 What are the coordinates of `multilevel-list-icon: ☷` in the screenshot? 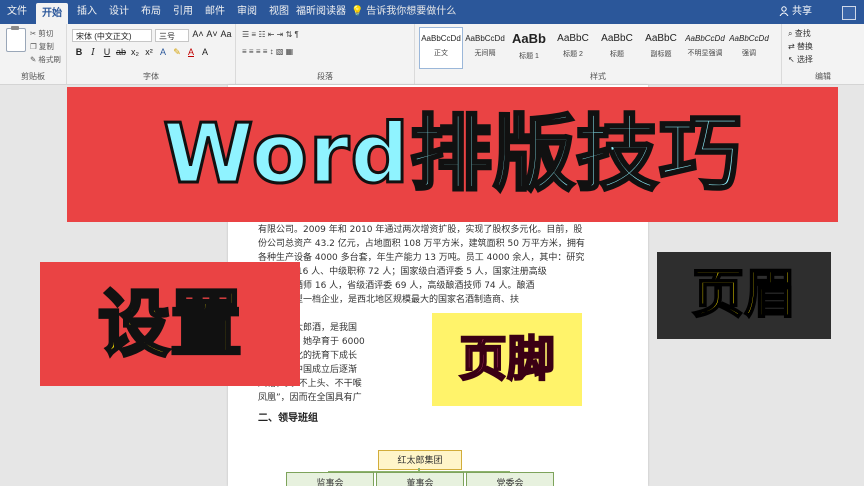 It's located at (261, 34).